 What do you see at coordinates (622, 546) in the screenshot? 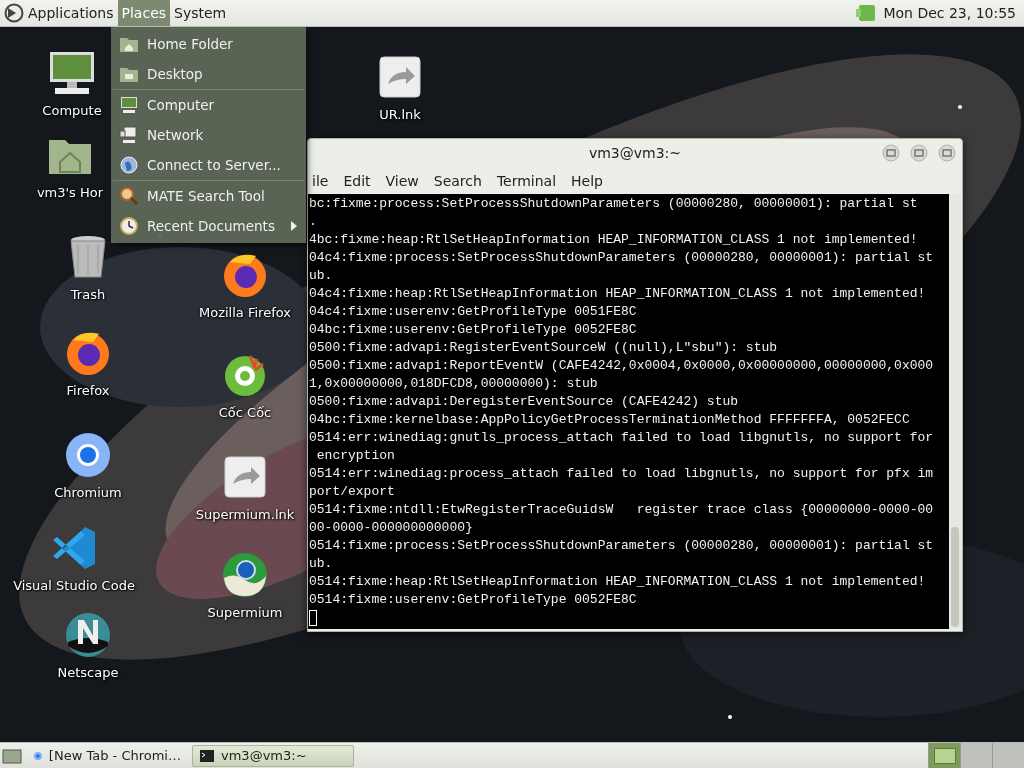
I see `terminal-line: 0514:fixme:process:SetProcessShutdownParameters (00000280, 00000001): partial st` at bounding box center [622, 546].